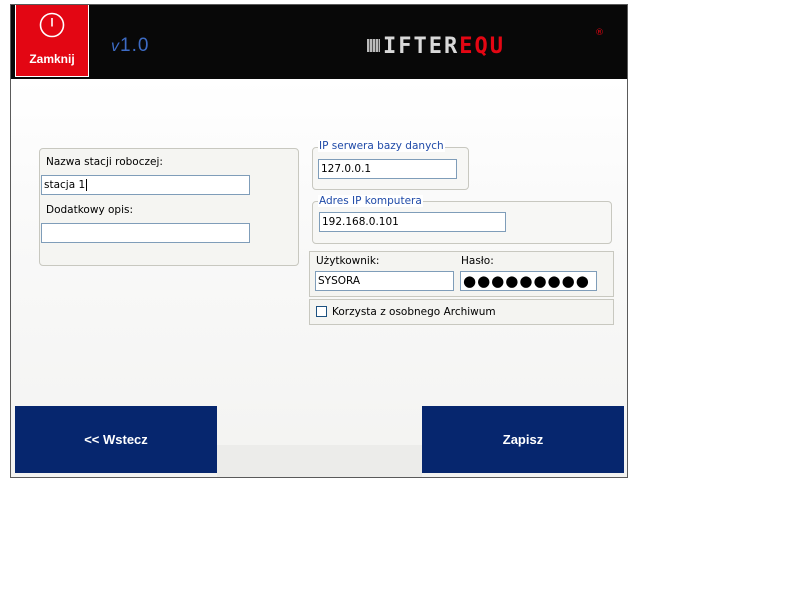 The width and height of the screenshot is (800, 600). I want to click on logo-text-accent: EQU, so click(482, 46).